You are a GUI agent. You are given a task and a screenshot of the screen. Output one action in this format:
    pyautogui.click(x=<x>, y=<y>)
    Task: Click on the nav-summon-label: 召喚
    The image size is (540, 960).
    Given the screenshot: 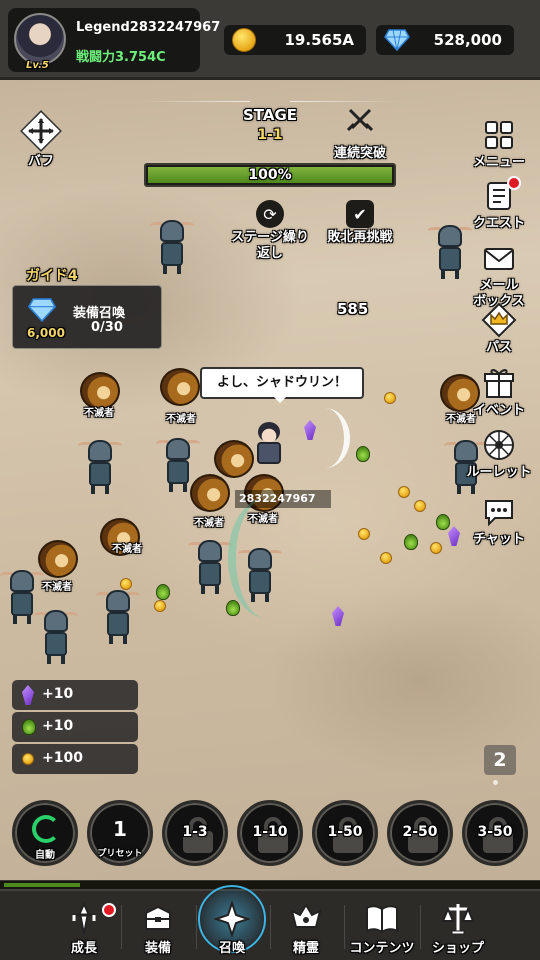 What is the action you would take?
    pyautogui.click(x=231, y=948)
    